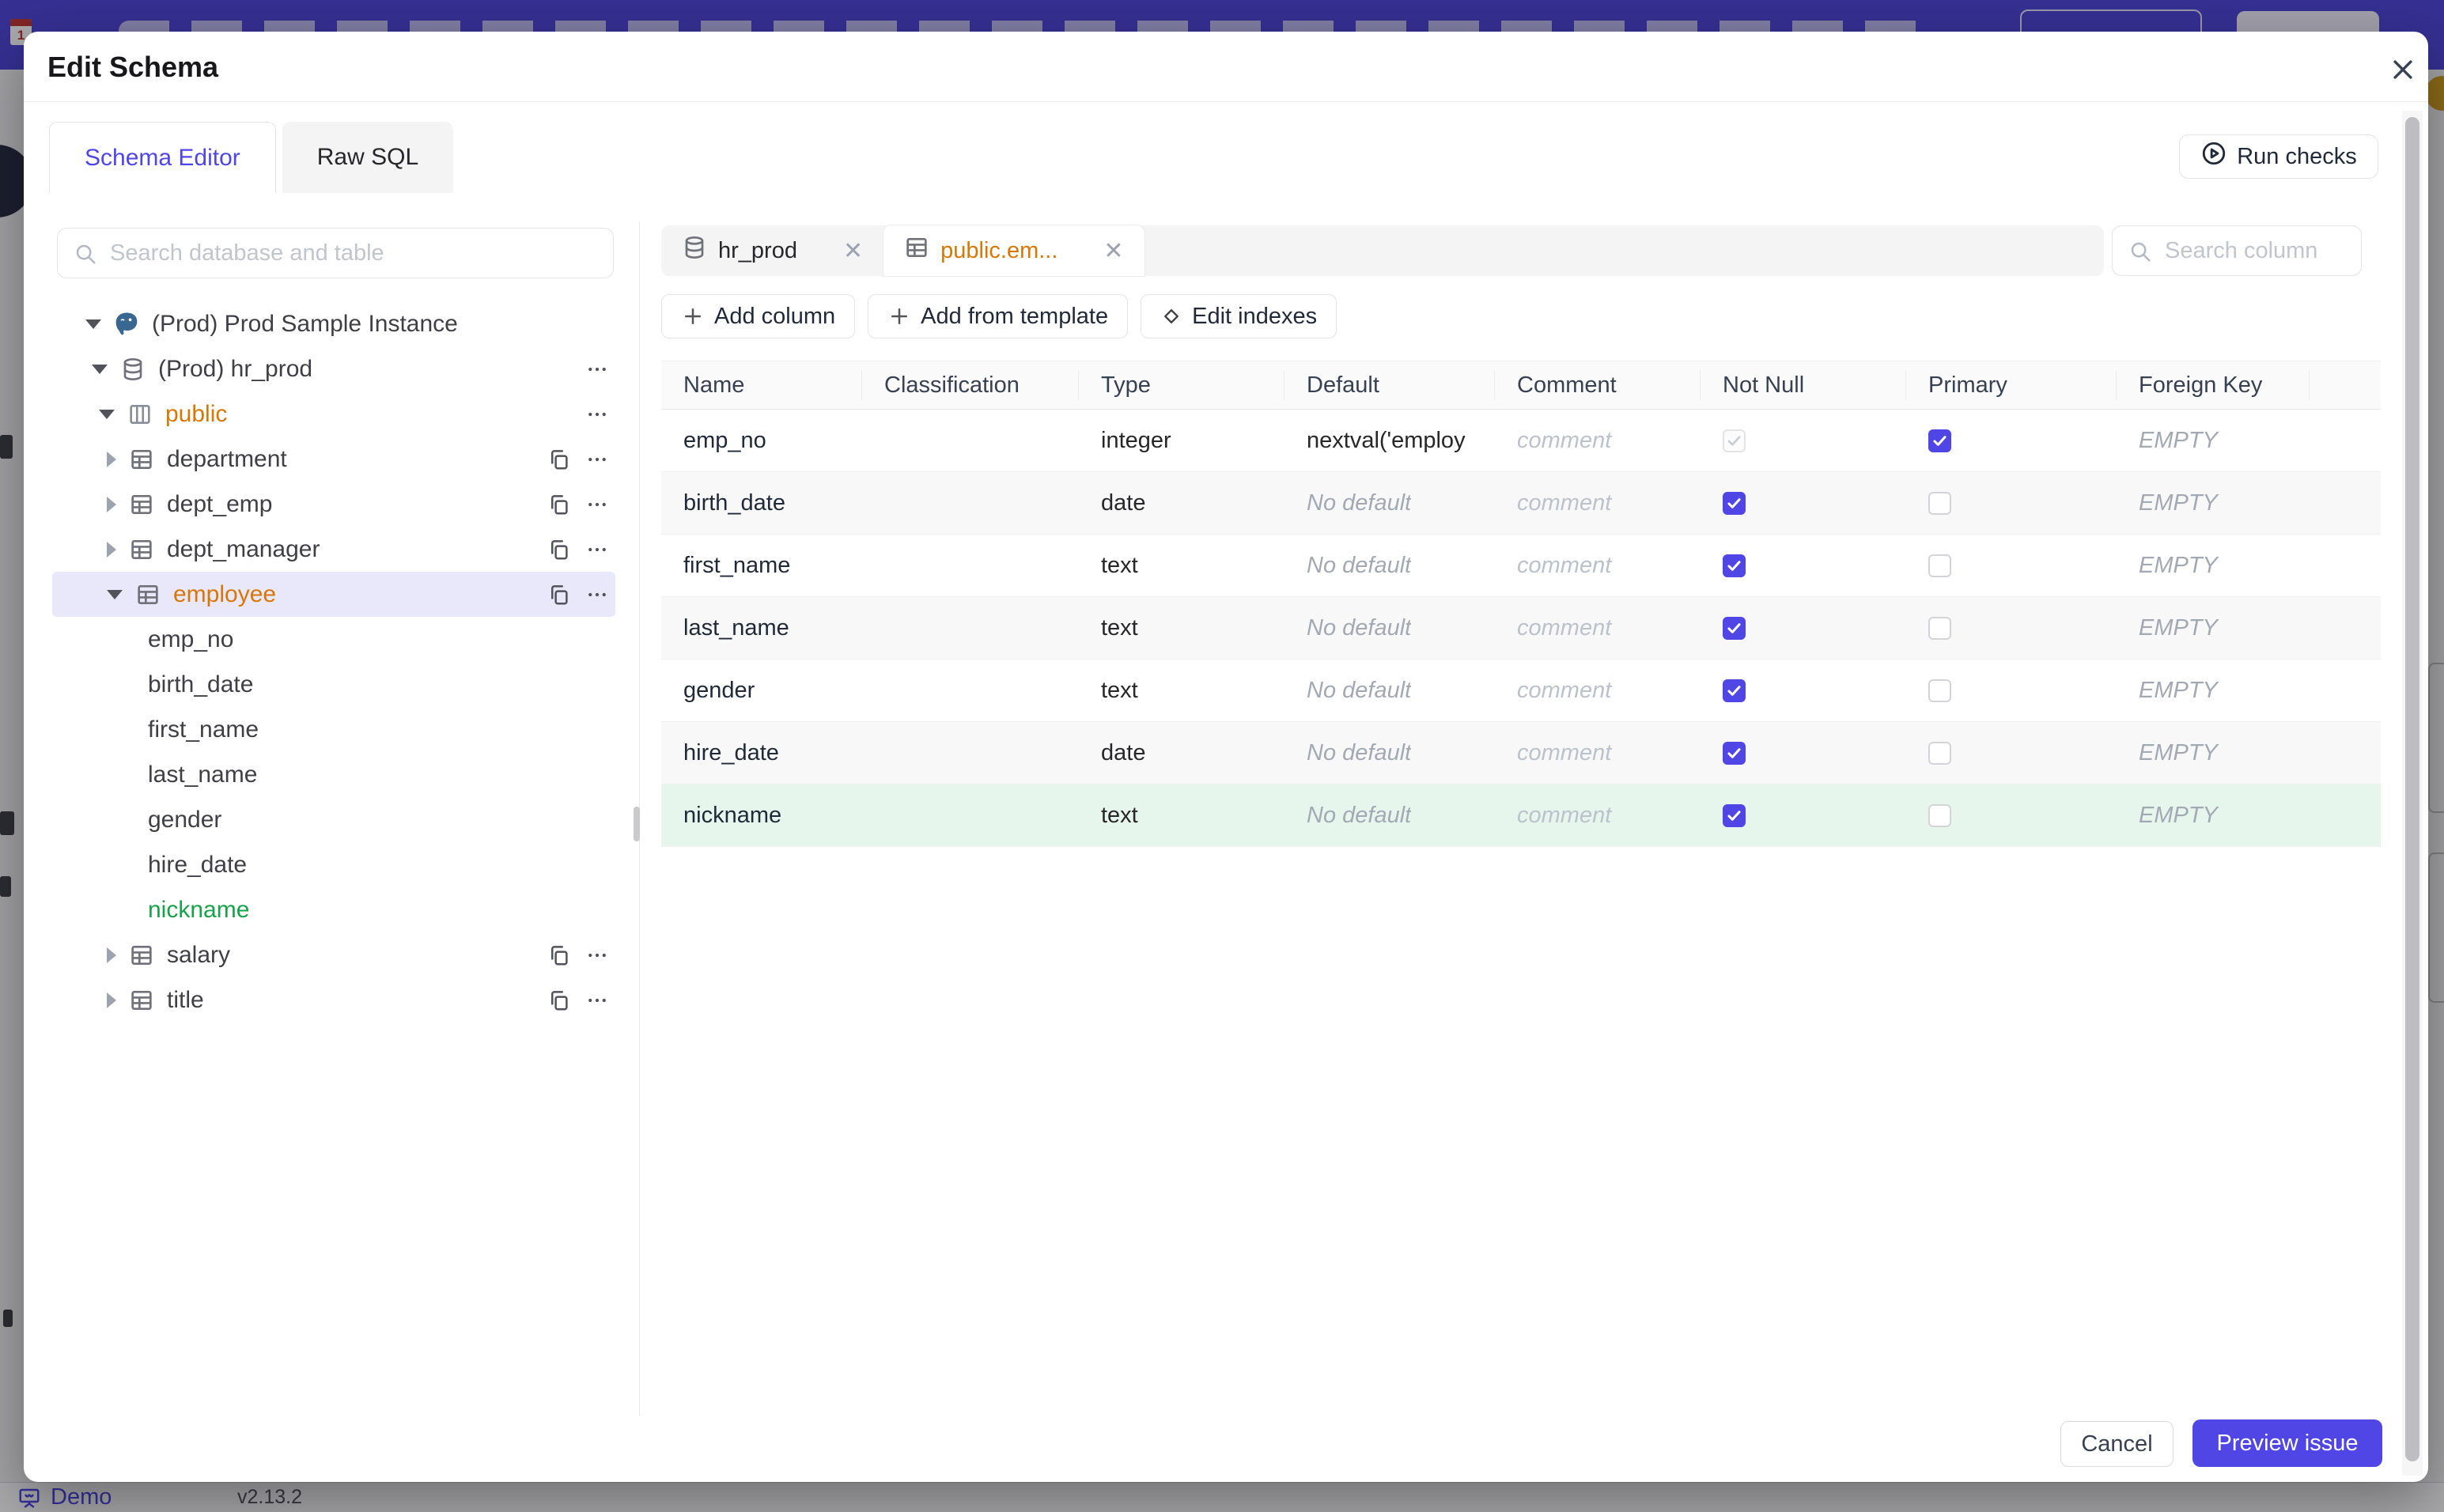 This screenshot has height=1512, width=2444. What do you see at coordinates (331, 595) in the screenshot?
I see `tree-item-employee: employee` at bounding box center [331, 595].